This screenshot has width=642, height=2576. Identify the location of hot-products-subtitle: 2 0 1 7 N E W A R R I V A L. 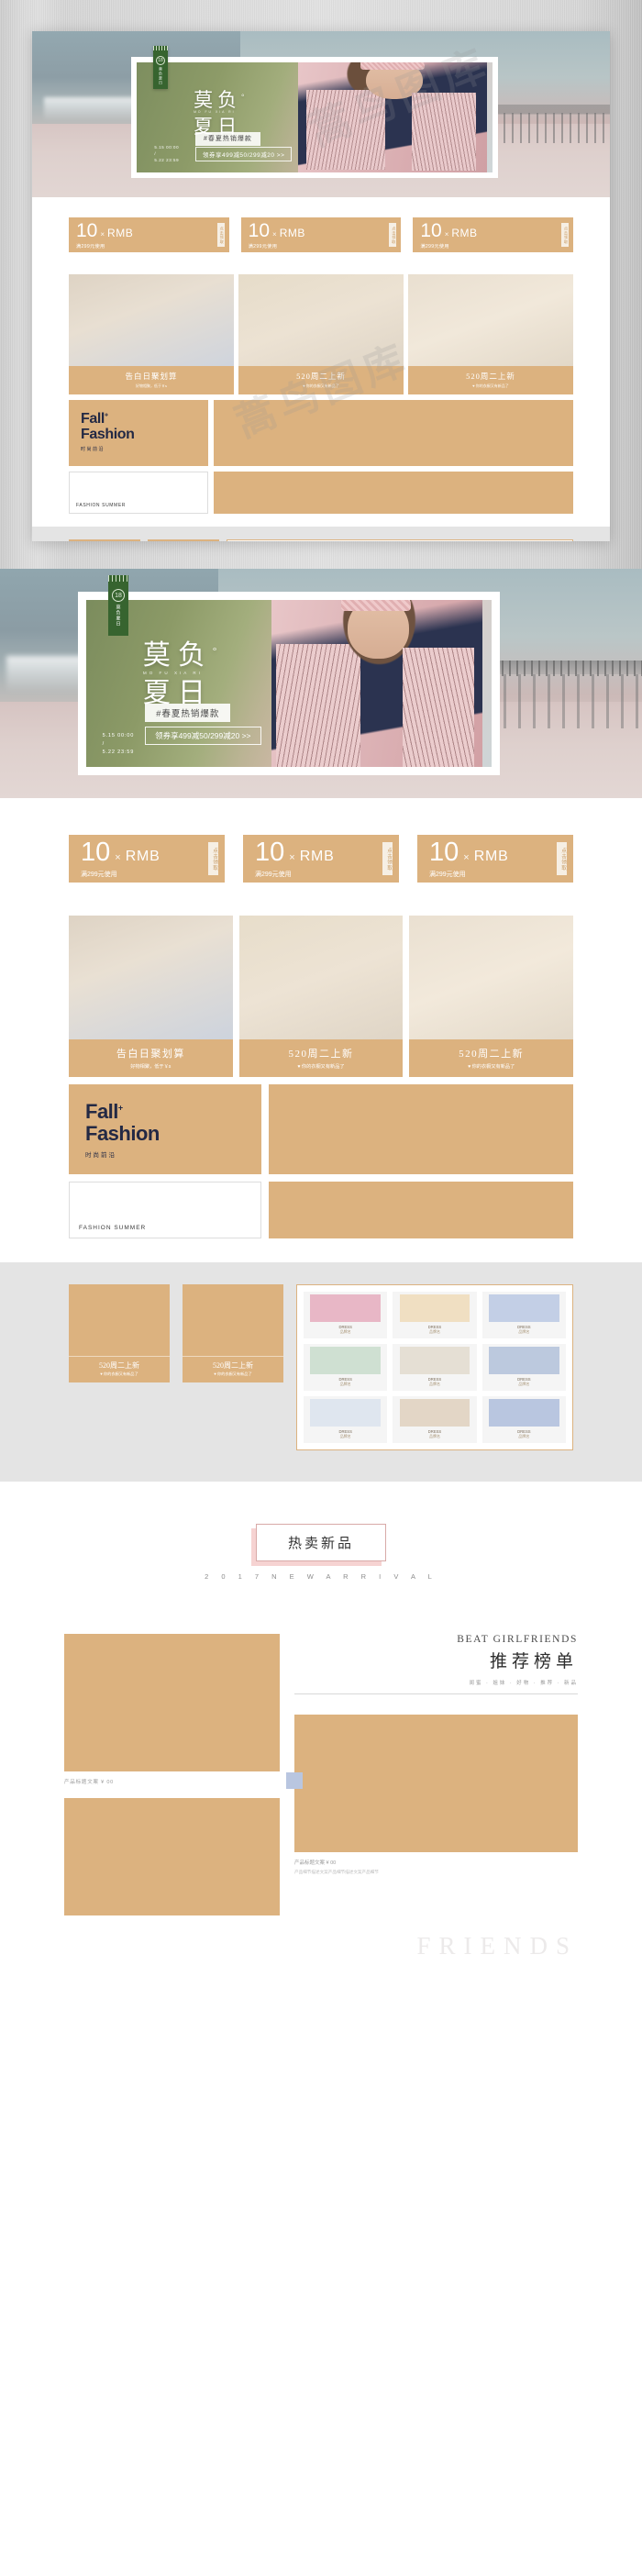
(321, 1576).